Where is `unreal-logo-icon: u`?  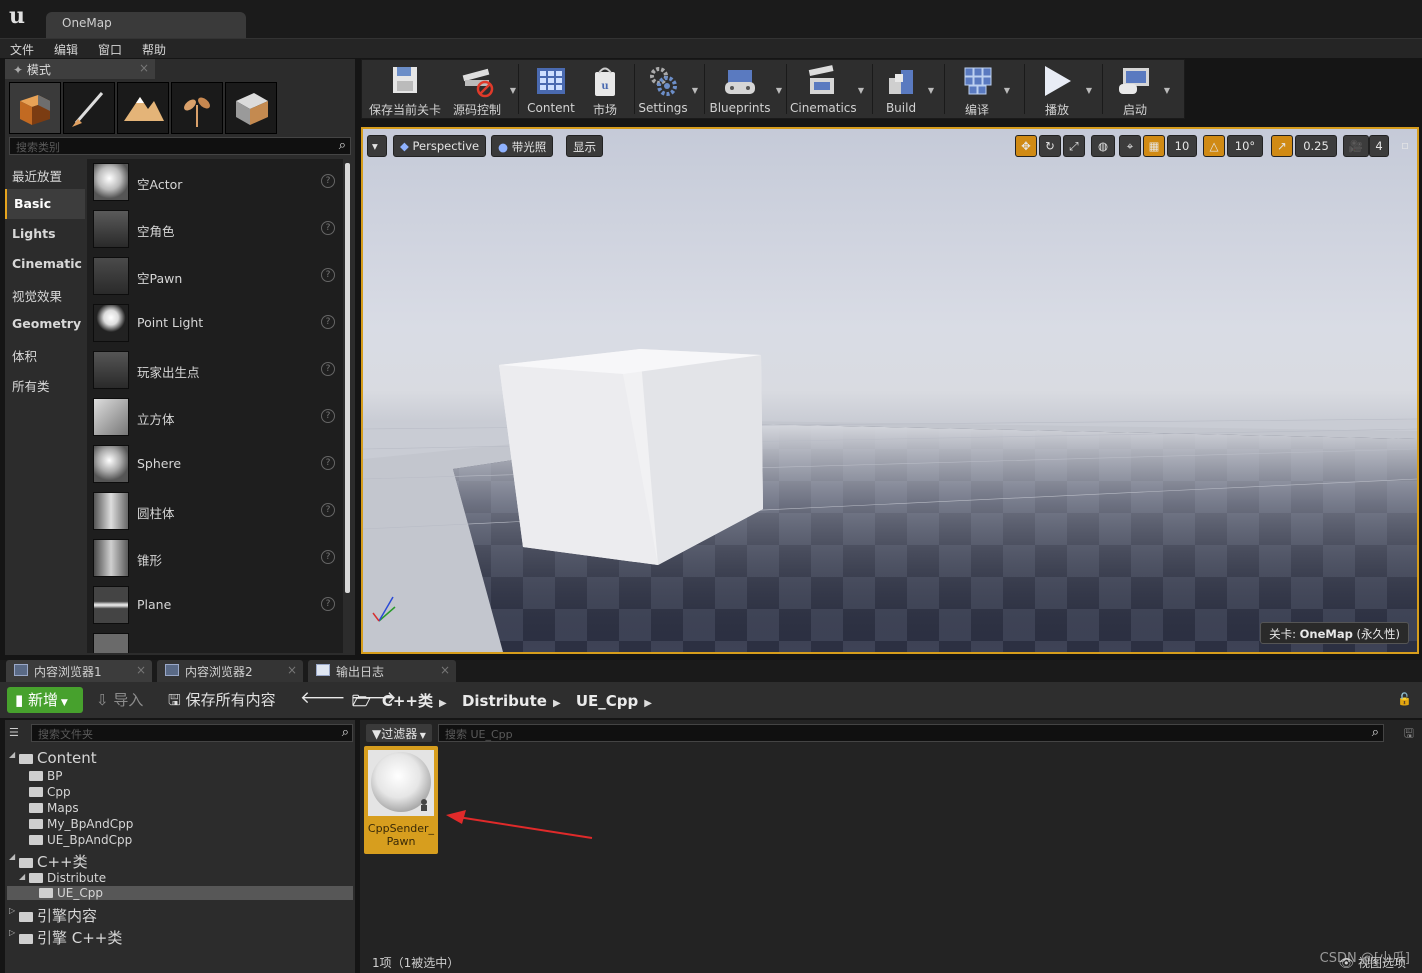
unreal-logo-icon: u is located at coordinates (17, 16).